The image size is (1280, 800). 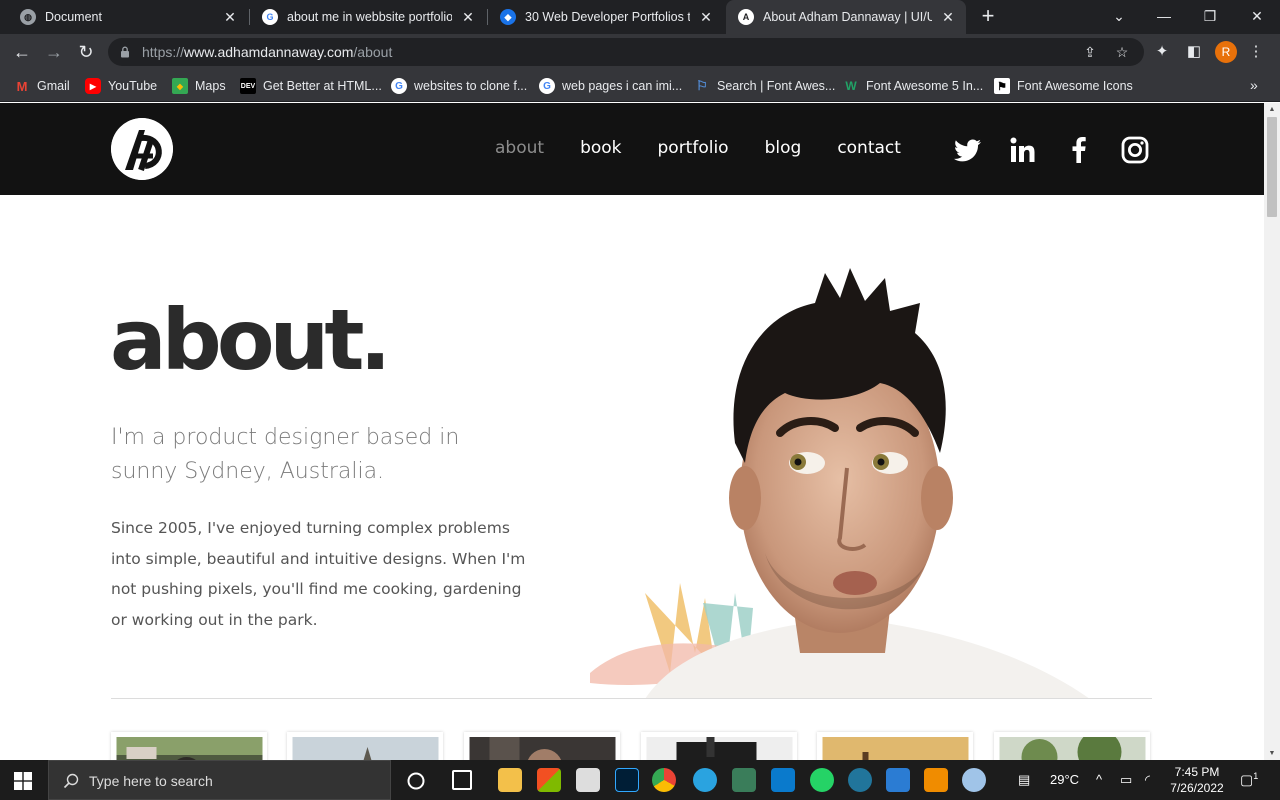 I want to click on bookmark-gmail: M Gmail, so click(x=42, y=86).